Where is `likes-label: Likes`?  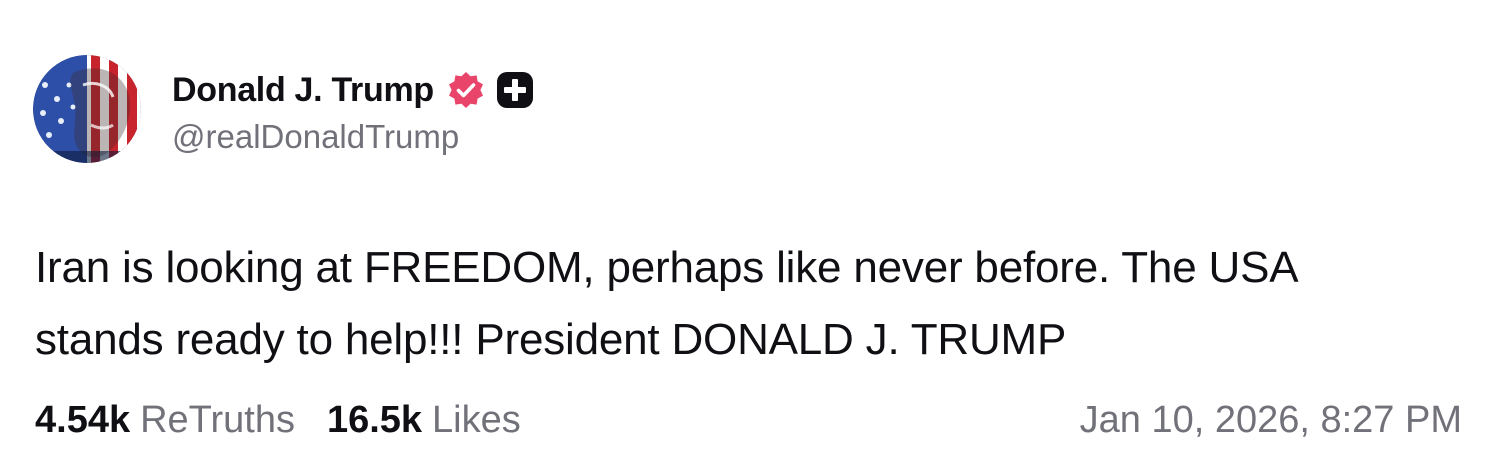 likes-label: Likes is located at coordinates (476, 419).